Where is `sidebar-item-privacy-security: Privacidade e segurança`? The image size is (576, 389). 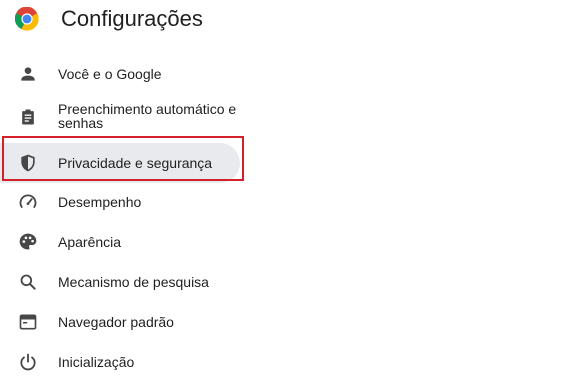 sidebar-item-privacy-security: Privacidade e segurança is located at coordinates (120, 163).